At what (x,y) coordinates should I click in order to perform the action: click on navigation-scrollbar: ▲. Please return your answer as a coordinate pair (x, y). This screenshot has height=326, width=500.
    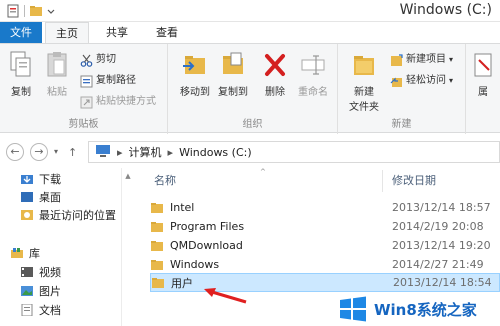
    Looking at the image, I should click on (128, 247).